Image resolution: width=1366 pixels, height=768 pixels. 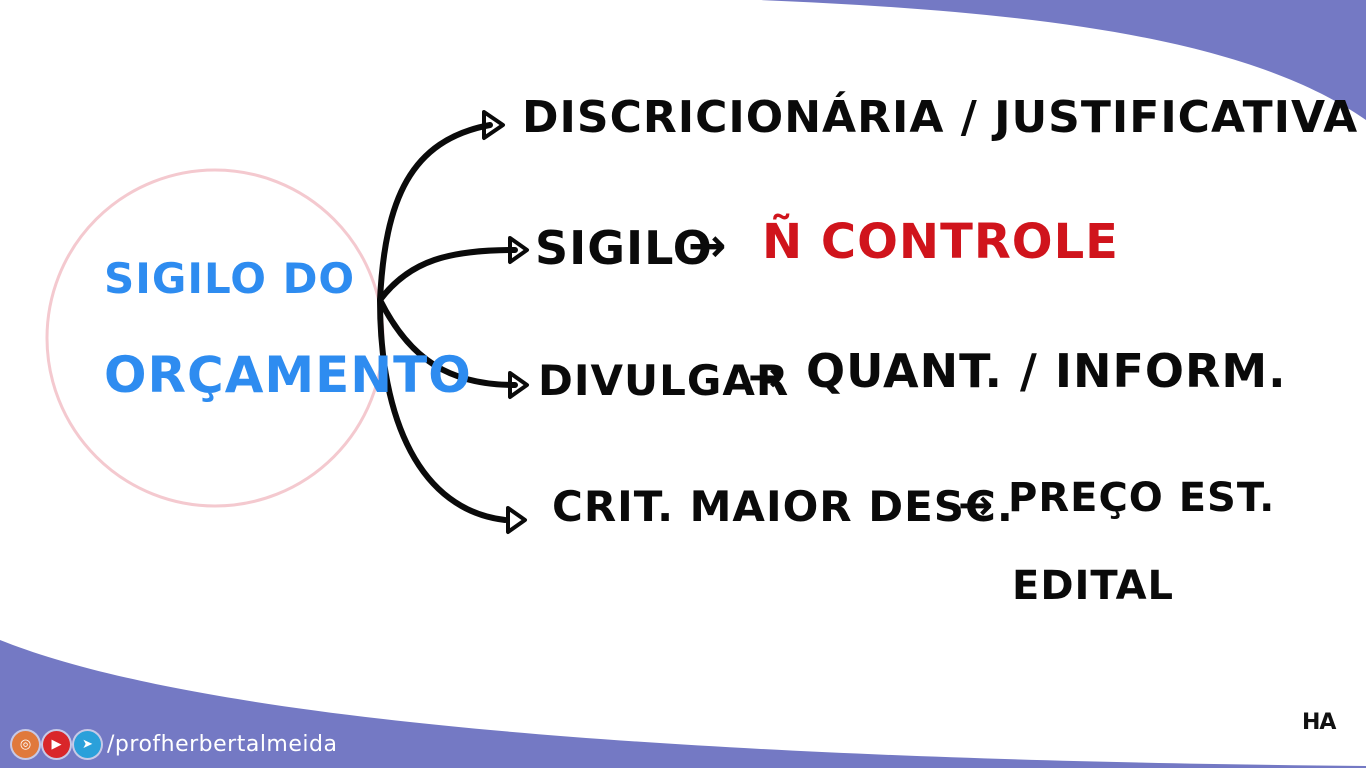 I want to click on telegram-icon: ➤, so click(x=87, y=744).